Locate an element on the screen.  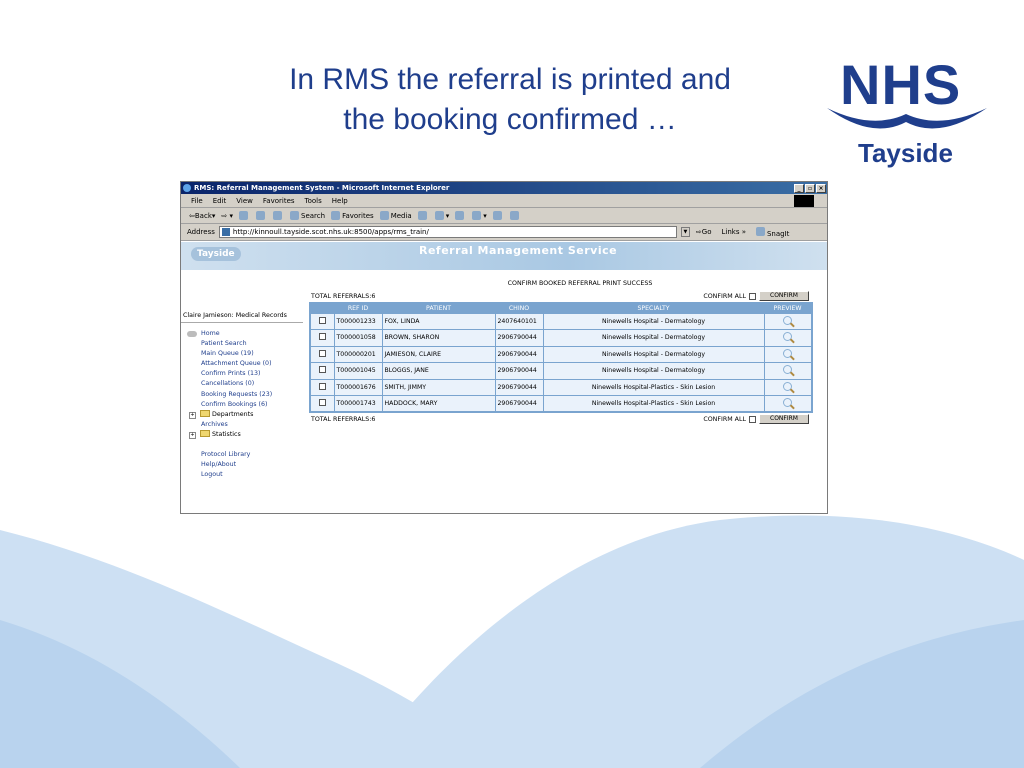
nhs-logo-subtext: Tayside is located at coordinates (905, 153).